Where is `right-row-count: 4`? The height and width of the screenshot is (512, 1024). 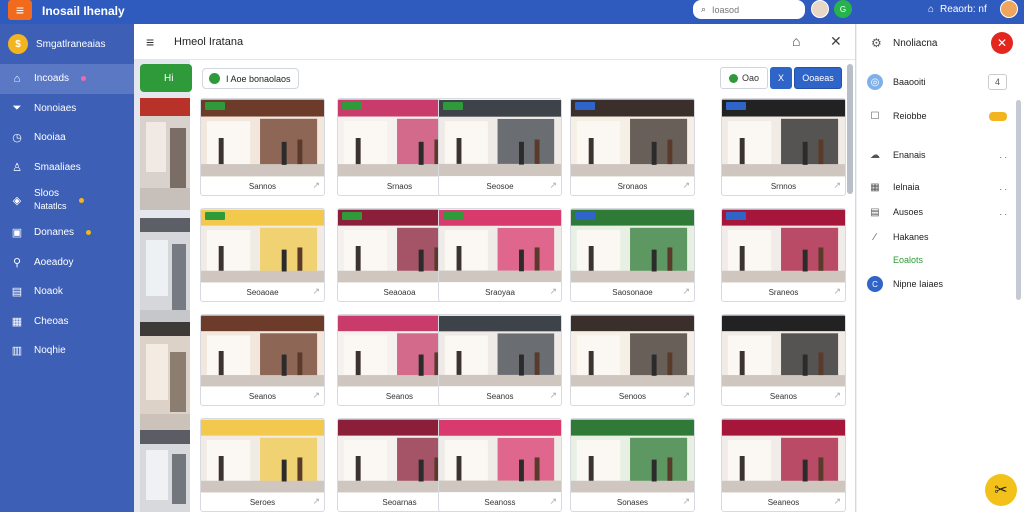 right-row-count: 4 is located at coordinates (997, 82).